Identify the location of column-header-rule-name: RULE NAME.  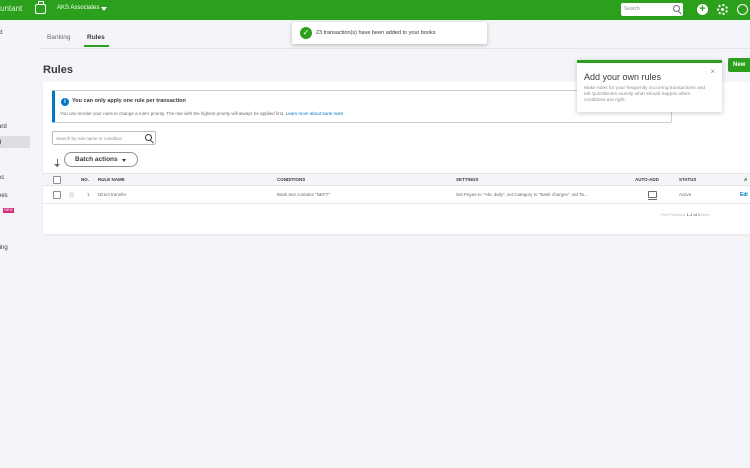
(111, 179).